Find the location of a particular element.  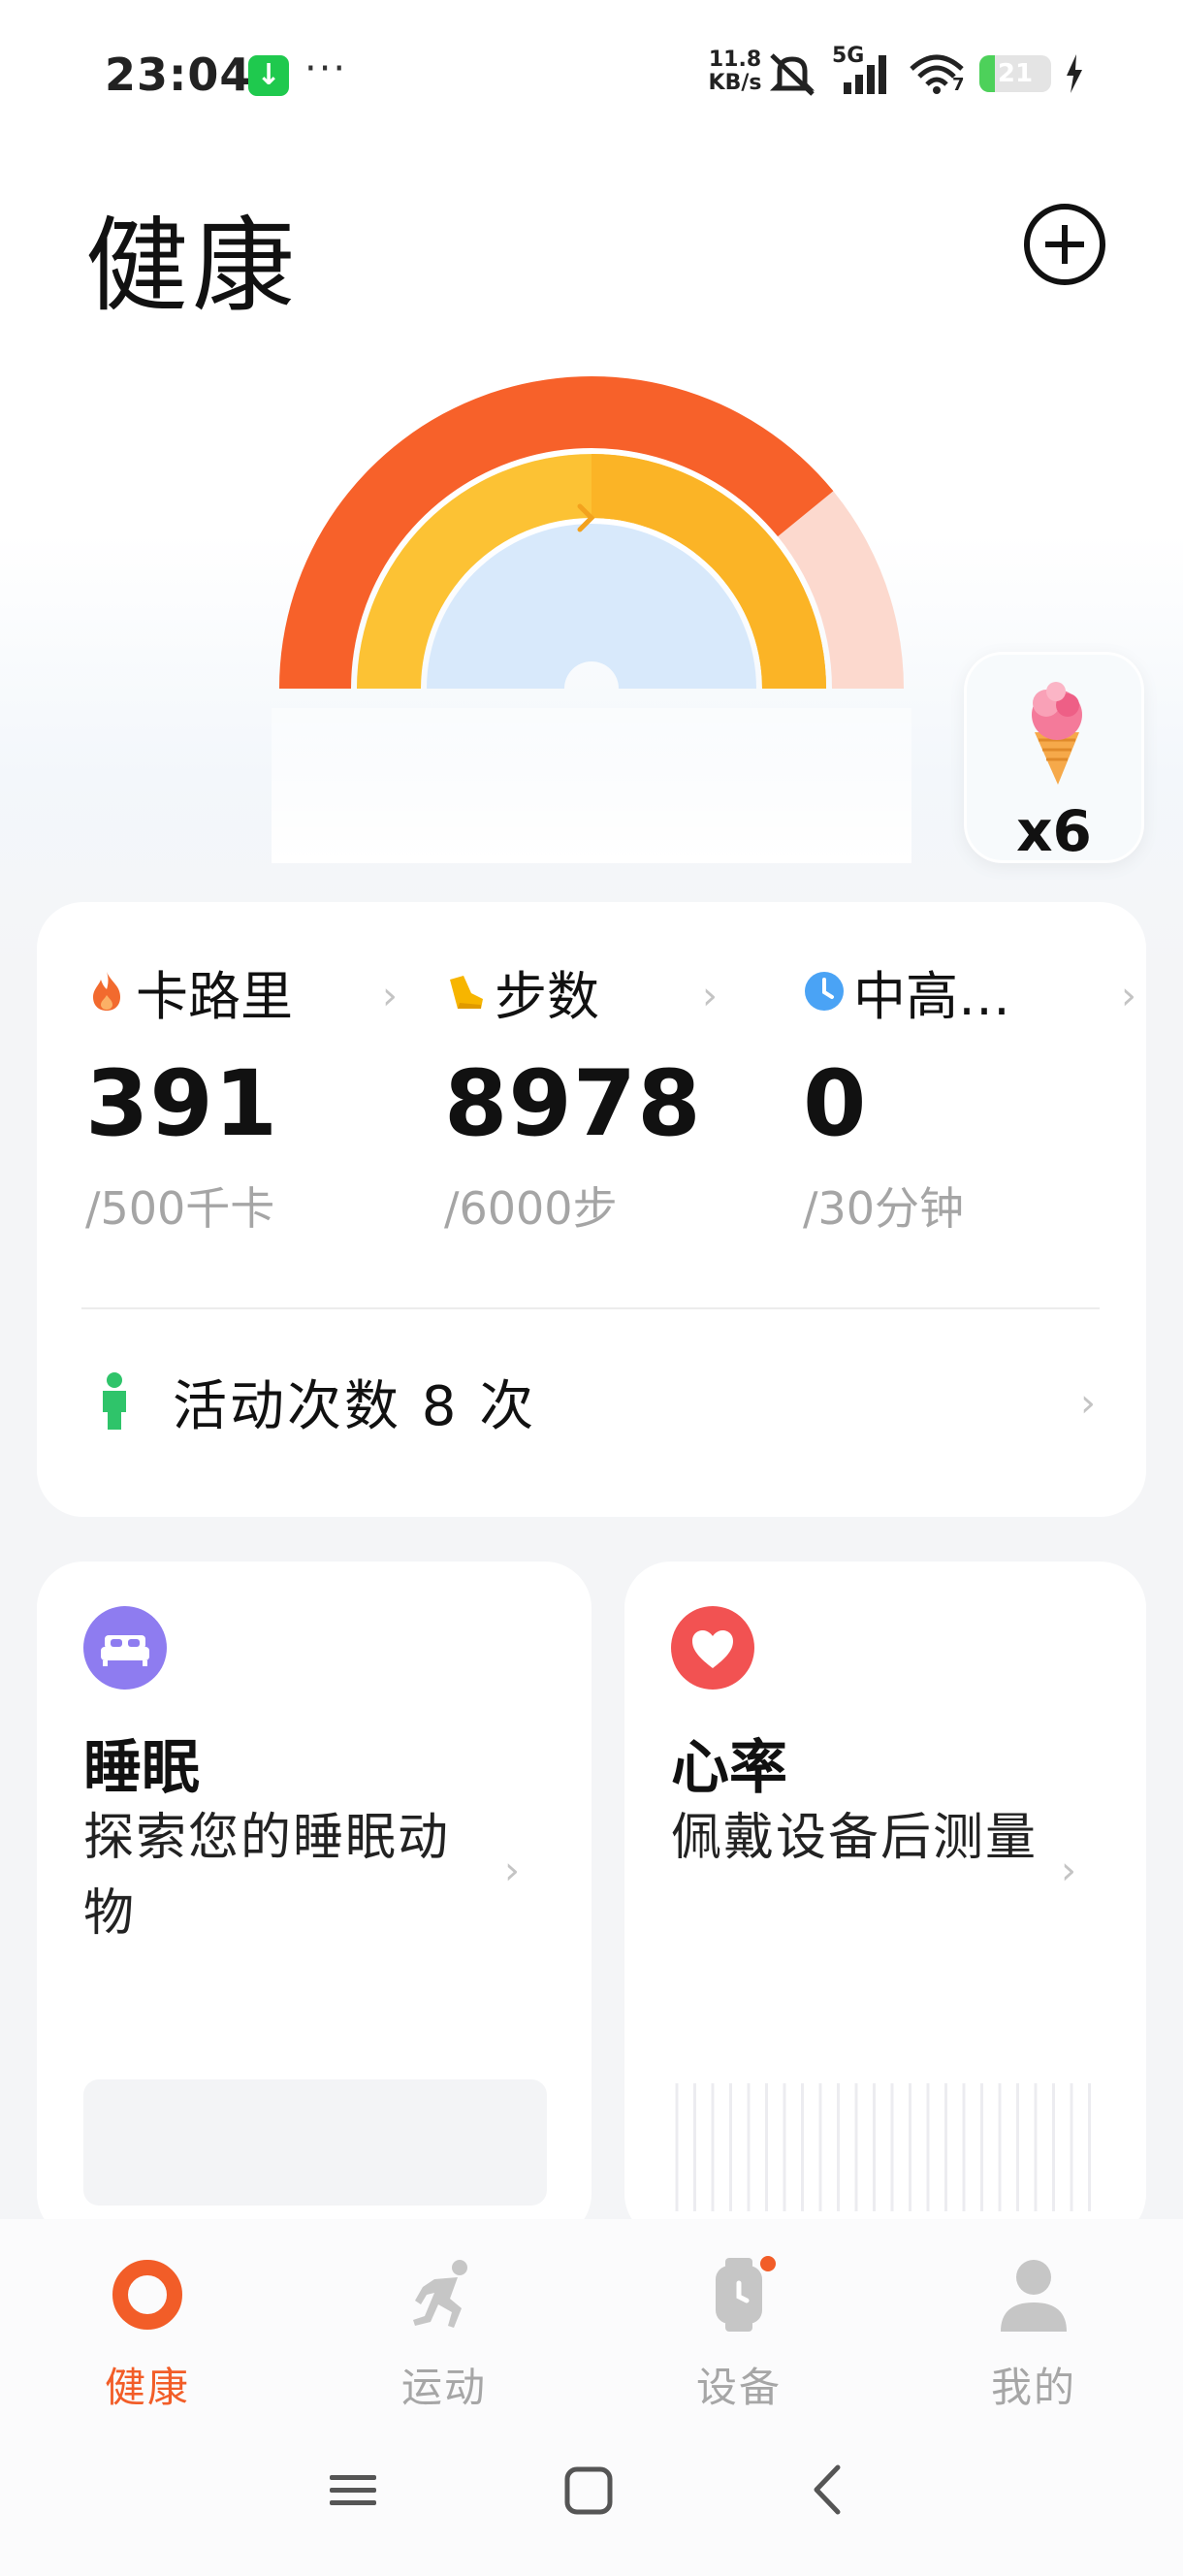

network-speed: 11.8 KB/s is located at coordinates (735, 71).